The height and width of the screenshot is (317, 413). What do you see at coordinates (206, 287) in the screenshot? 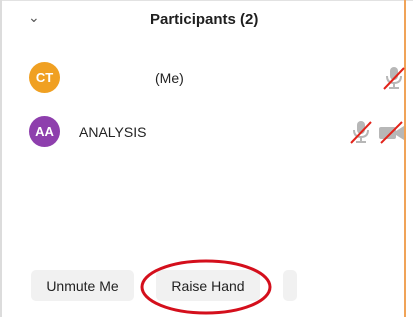
I see `annotation-circle` at bounding box center [206, 287].